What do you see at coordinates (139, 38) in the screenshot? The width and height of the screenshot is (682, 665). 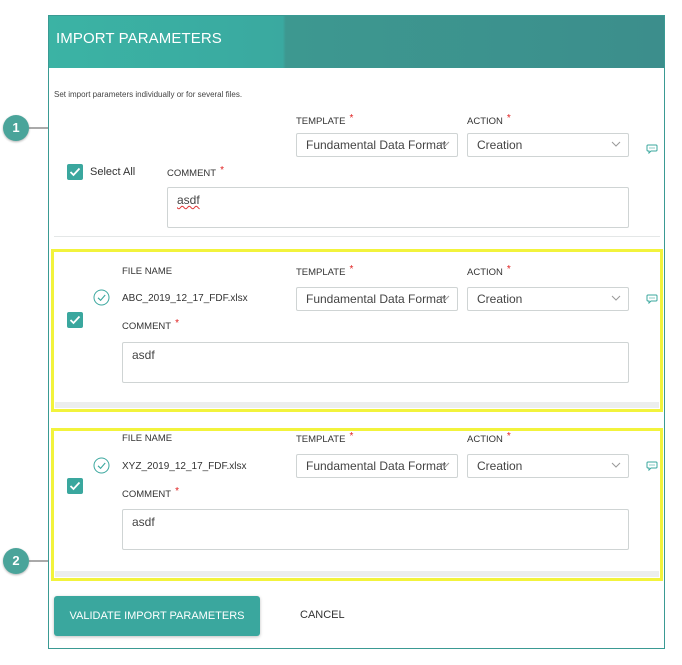 I see `dialog-title: IMPORT PARAMETERS` at bounding box center [139, 38].